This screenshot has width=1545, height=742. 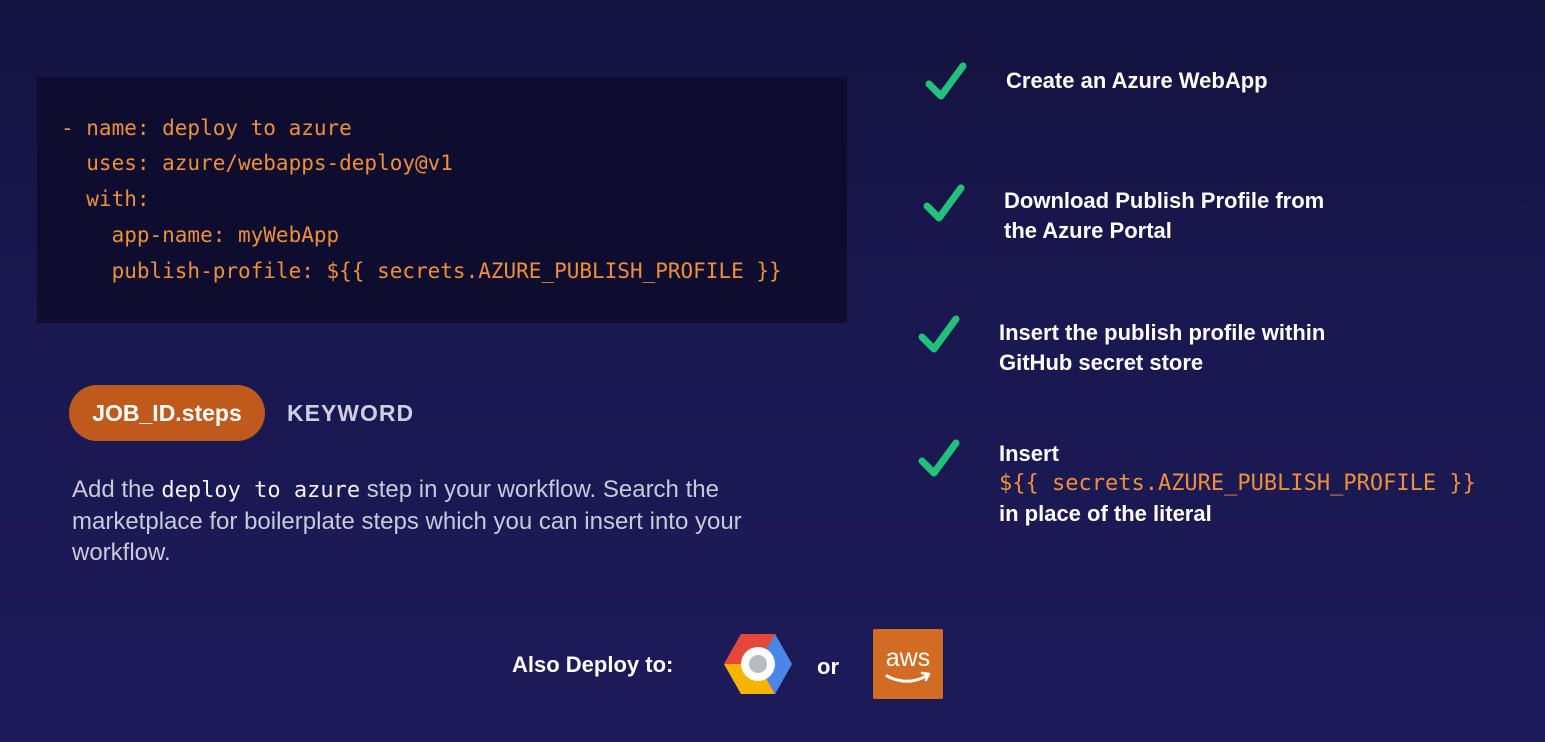 What do you see at coordinates (908, 658) in the screenshot?
I see `aws-wordmark: aws` at bounding box center [908, 658].